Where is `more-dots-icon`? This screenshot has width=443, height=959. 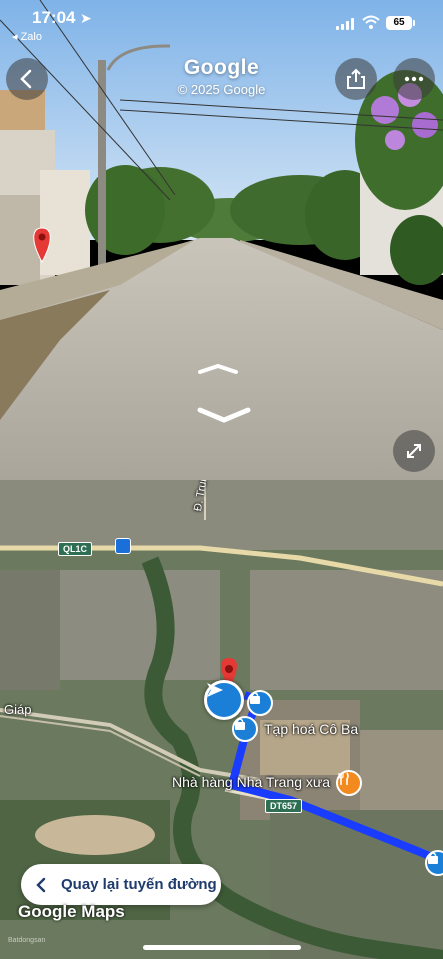 more-dots-icon is located at coordinates (414, 79).